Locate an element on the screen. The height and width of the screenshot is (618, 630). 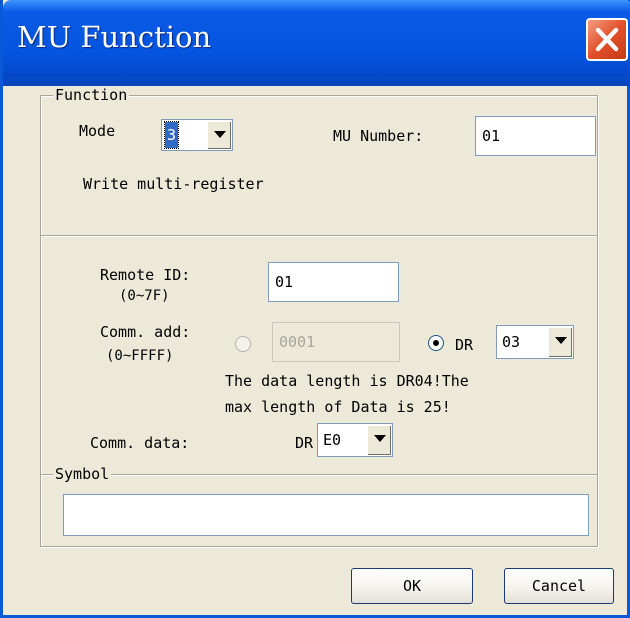
comm-data-select: E0 is located at coordinates (355, 440).